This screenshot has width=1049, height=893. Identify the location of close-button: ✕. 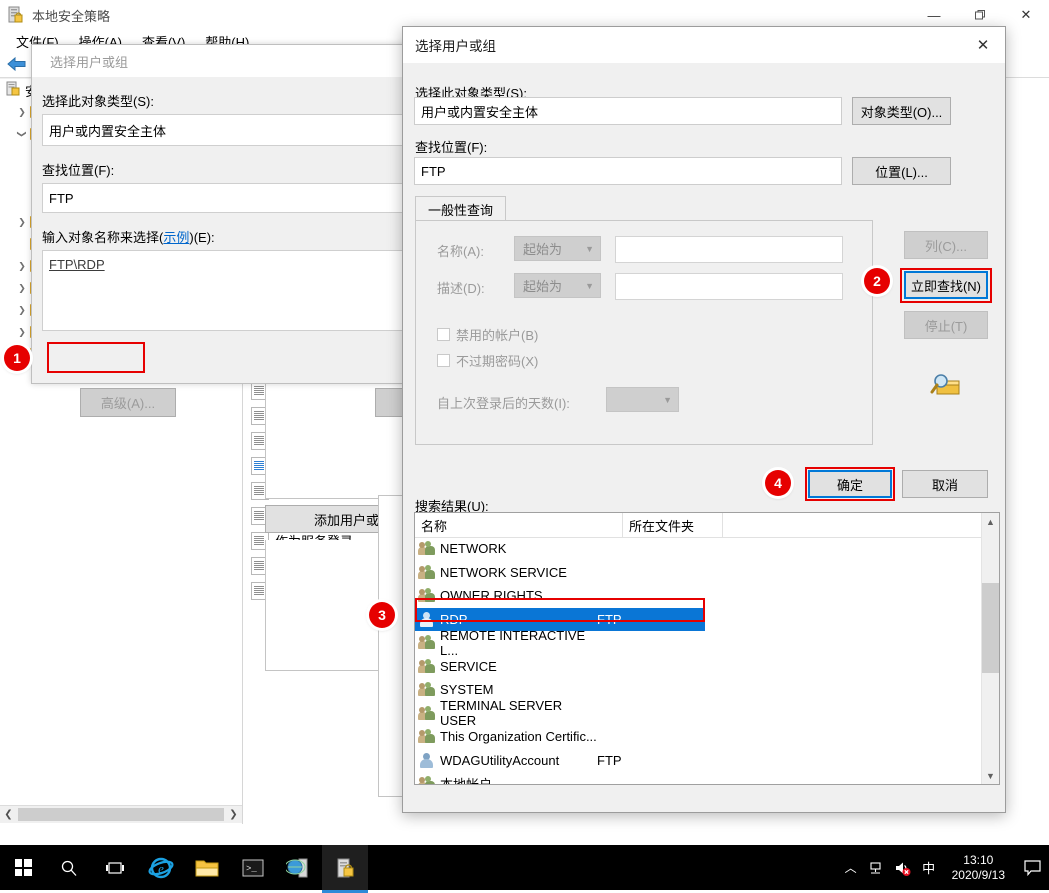
(1026, 15).